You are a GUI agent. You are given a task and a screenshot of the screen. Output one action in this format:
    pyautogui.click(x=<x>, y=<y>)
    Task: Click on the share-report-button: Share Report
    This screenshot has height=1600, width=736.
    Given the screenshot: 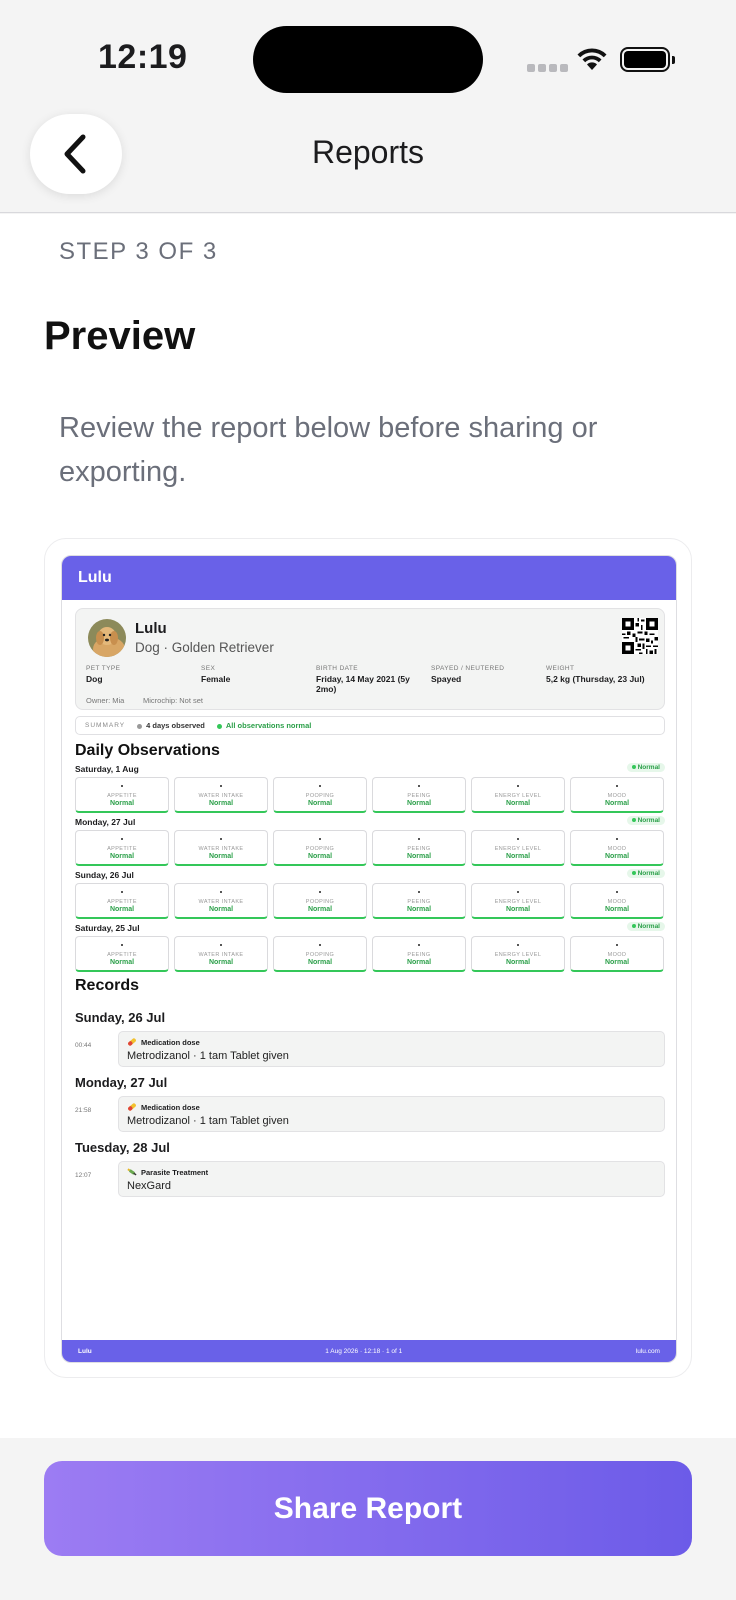 What is the action you would take?
    pyautogui.click(x=368, y=1508)
    